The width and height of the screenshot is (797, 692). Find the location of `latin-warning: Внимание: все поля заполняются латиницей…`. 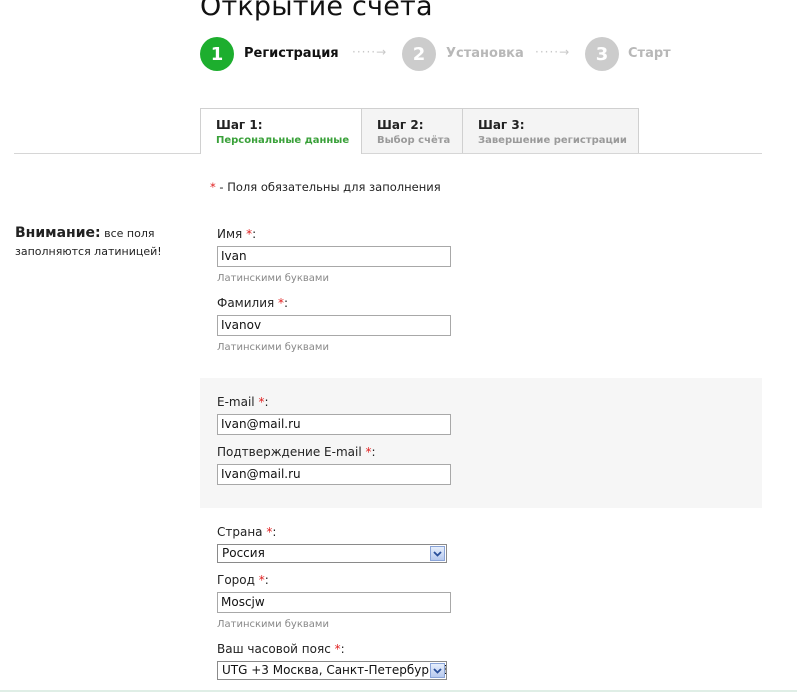

latin-warning: Внимание: все поля заполняются латиницей… is located at coordinates (102, 242).